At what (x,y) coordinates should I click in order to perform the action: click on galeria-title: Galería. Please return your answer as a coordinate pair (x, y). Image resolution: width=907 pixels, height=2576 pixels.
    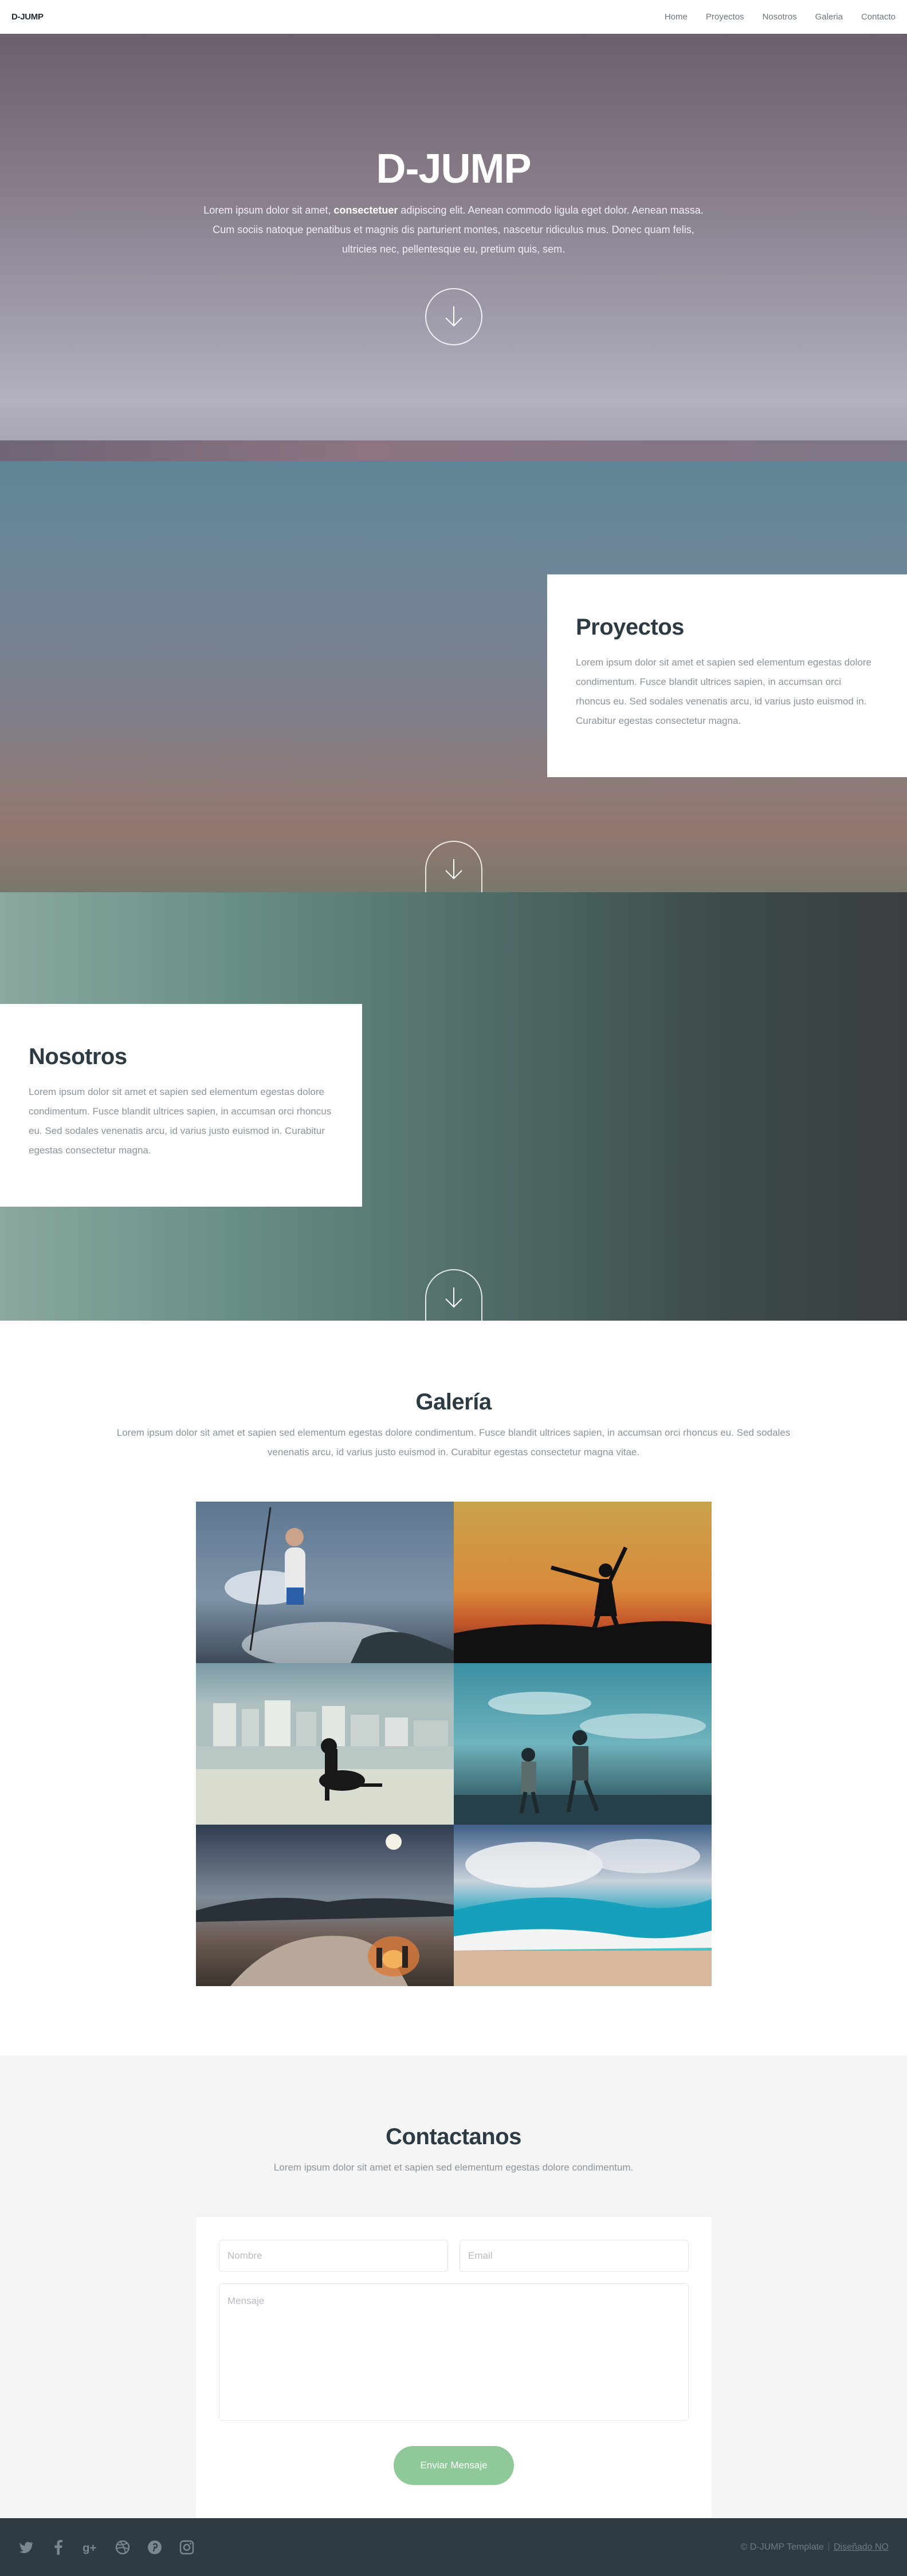
    Looking at the image, I should click on (453, 1402).